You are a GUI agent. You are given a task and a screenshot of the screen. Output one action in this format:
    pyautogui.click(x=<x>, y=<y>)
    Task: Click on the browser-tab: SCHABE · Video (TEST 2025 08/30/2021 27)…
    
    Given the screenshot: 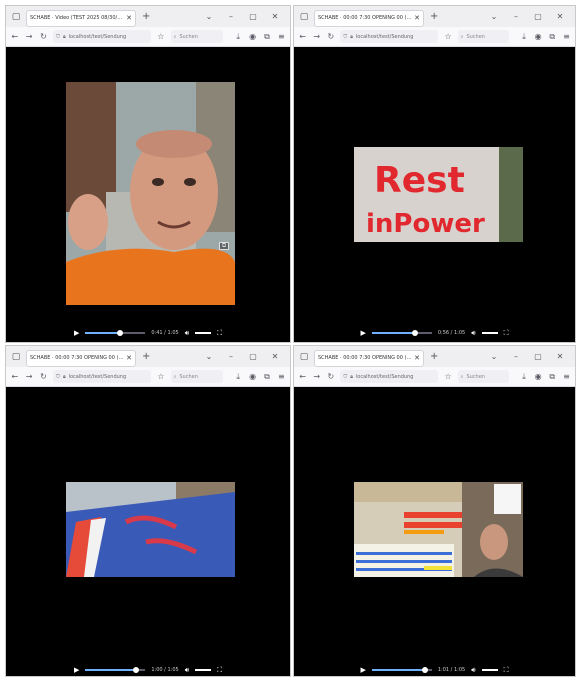 What is the action you would take?
    pyautogui.click(x=81, y=18)
    